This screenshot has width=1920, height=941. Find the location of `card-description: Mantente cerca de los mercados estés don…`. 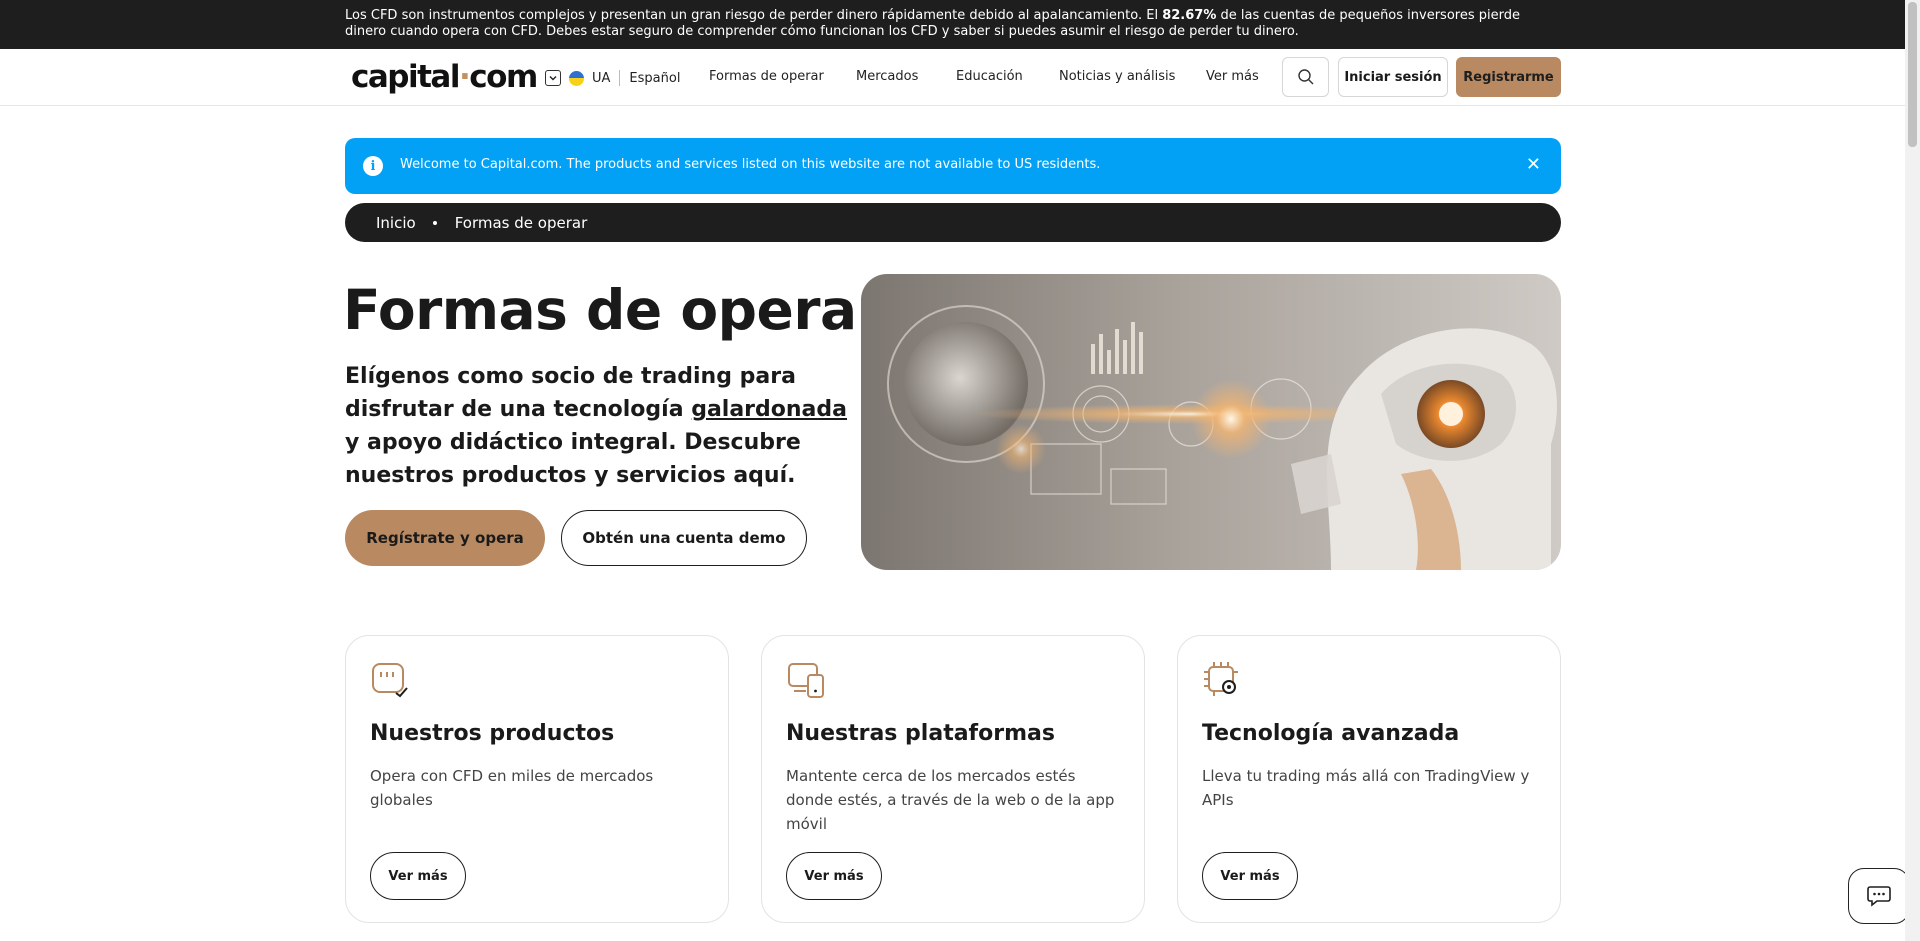

card-description: Mantente cerca de los mercados estés don… is located at coordinates (950, 800).